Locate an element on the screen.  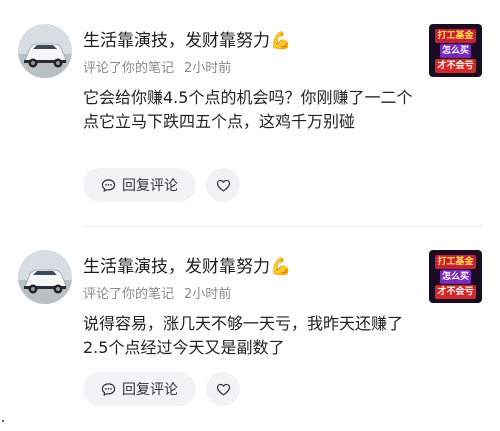
divider is located at coordinates (282, 226).